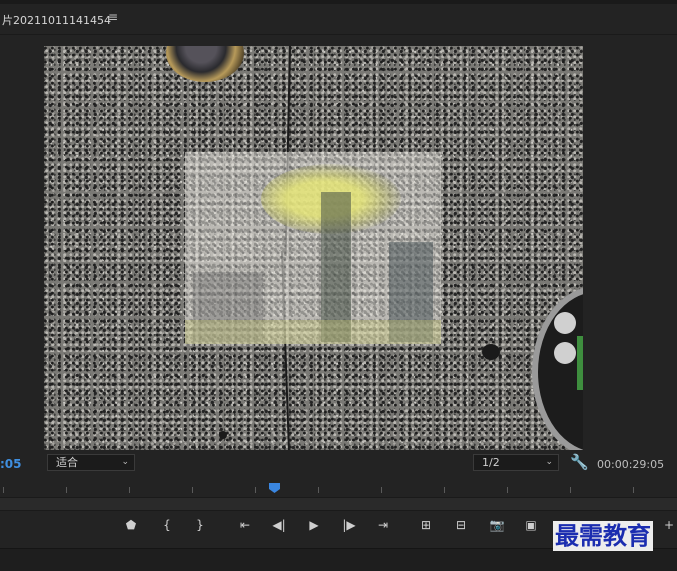 The width and height of the screenshot is (677, 571). What do you see at coordinates (200, 525) in the screenshot?
I see `mark-out-button: }` at bounding box center [200, 525].